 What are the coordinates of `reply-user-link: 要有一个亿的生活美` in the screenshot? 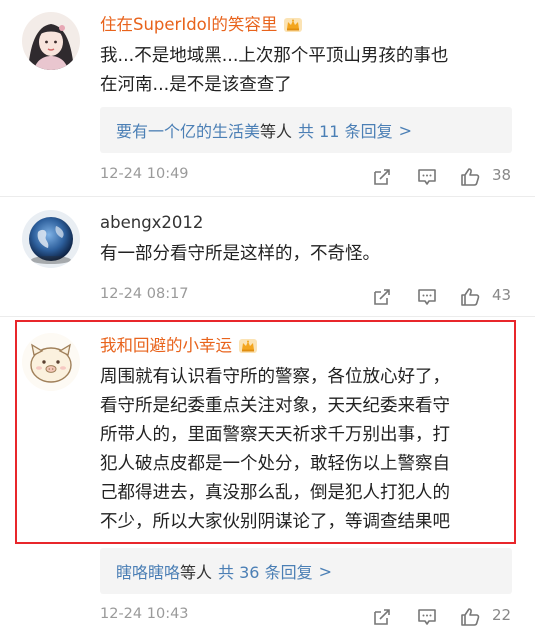 It's located at (188, 130).